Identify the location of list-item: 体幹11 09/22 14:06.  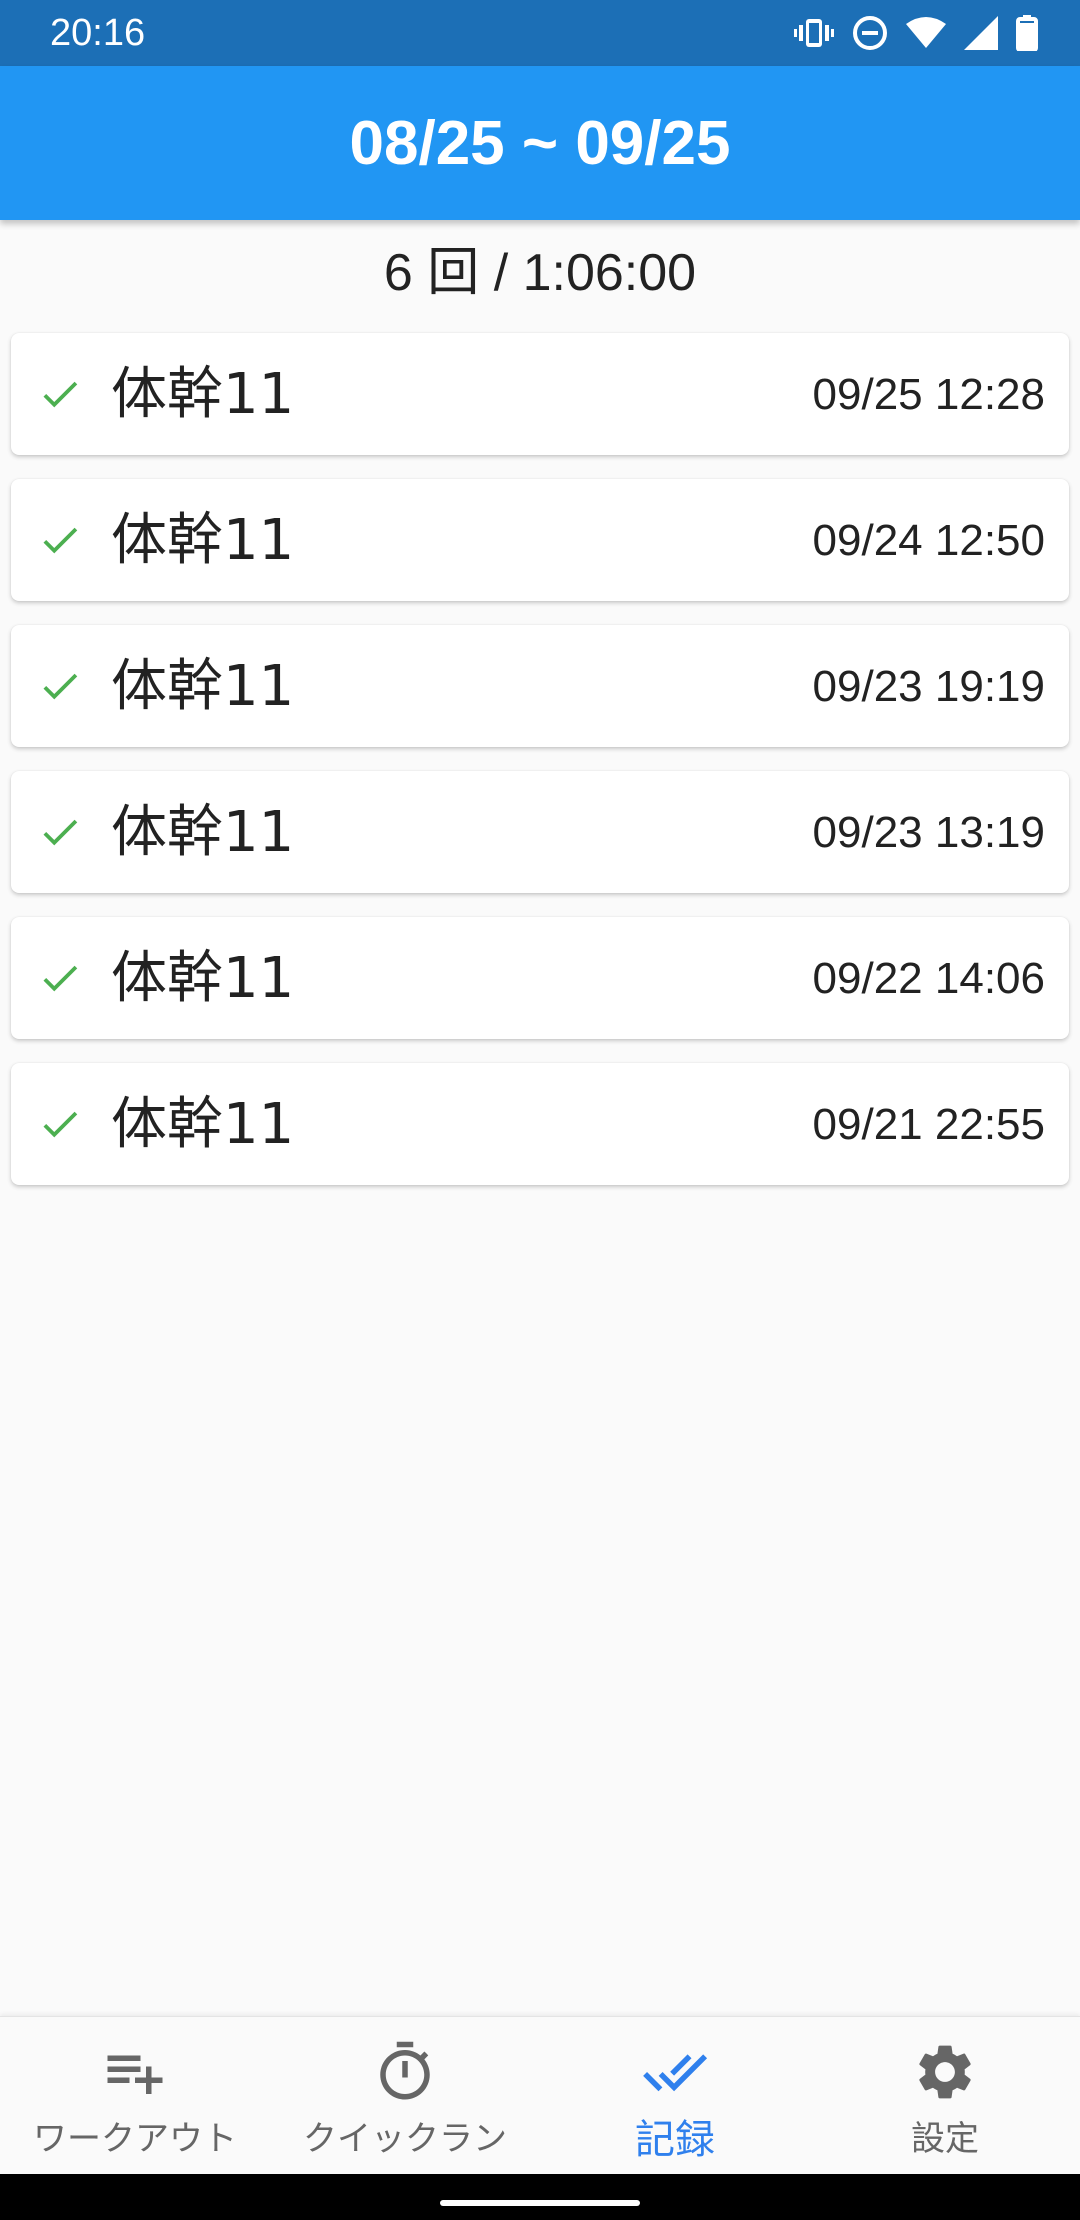
(540, 978).